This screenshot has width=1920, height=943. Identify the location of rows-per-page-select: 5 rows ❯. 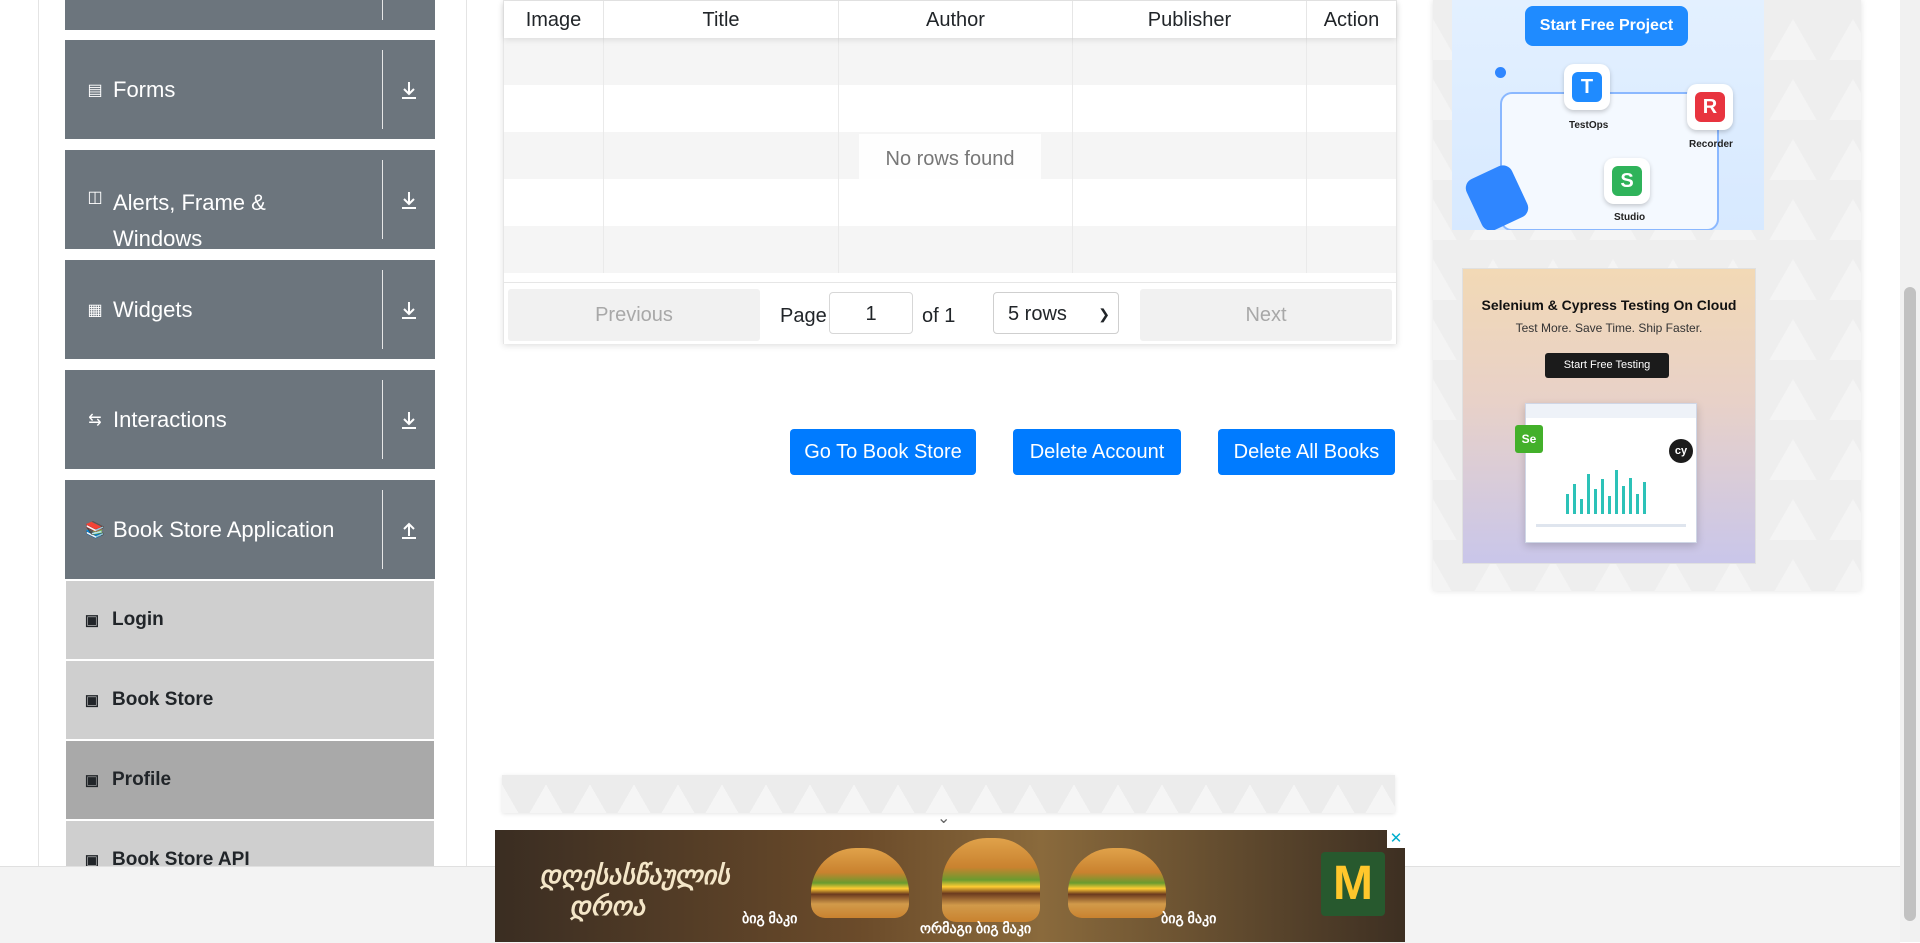
(1056, 313).